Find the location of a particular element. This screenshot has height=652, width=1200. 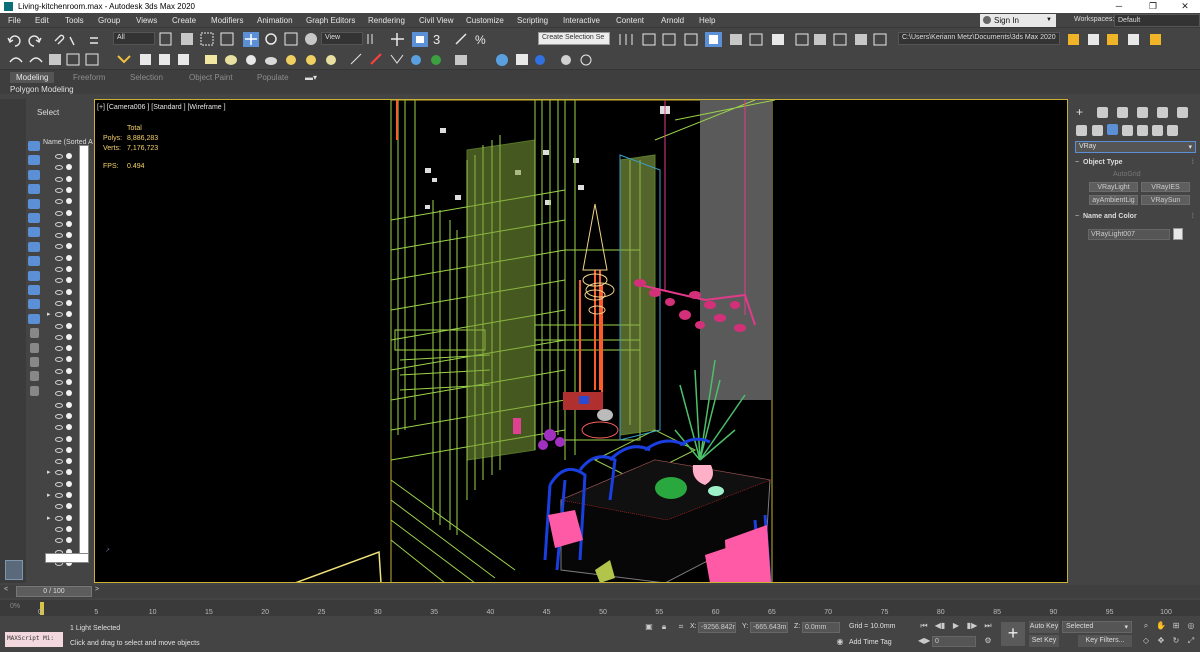

isolate-selection-icon: ▣ is located at coordinates (649, 627).